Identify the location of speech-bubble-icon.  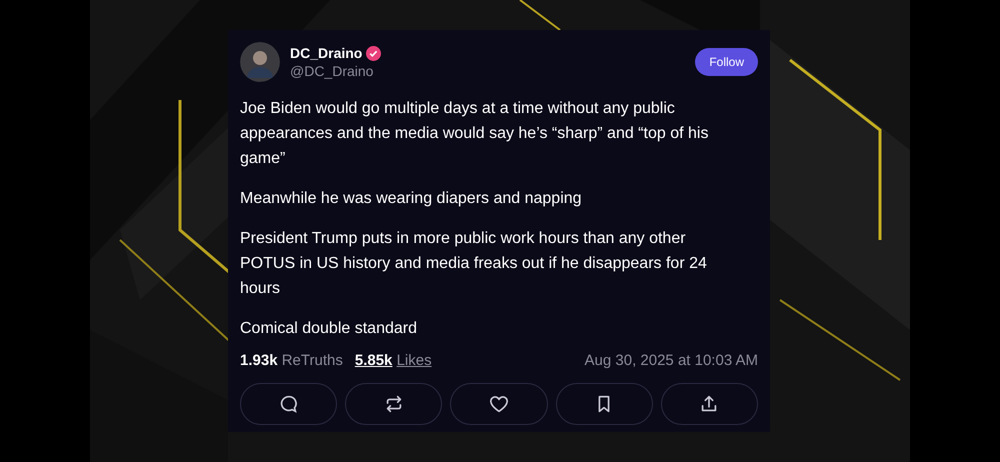
(289, 404).